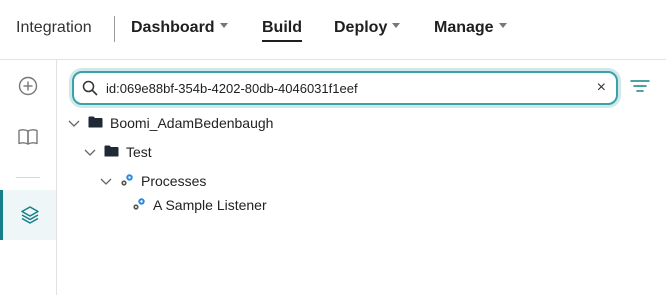 The width and height of the screenshot is (666, 295). I want to click on sidebar-create-button, so click(28, 86).